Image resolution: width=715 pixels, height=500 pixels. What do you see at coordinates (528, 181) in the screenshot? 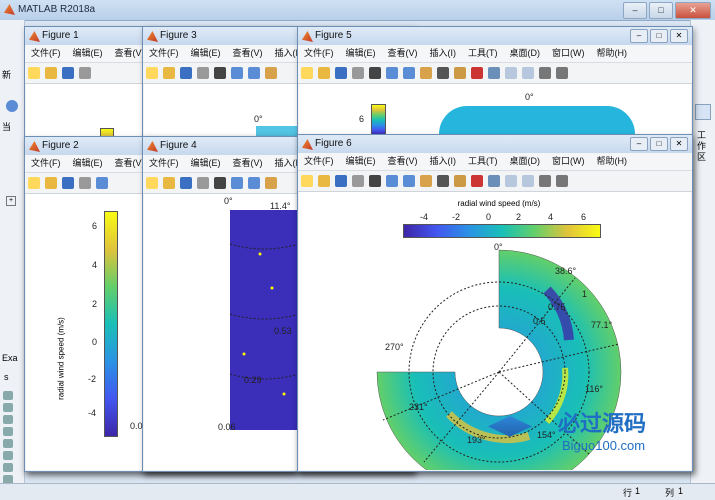
I see `legend-toggle-icon` at bounding box center [528, 181].